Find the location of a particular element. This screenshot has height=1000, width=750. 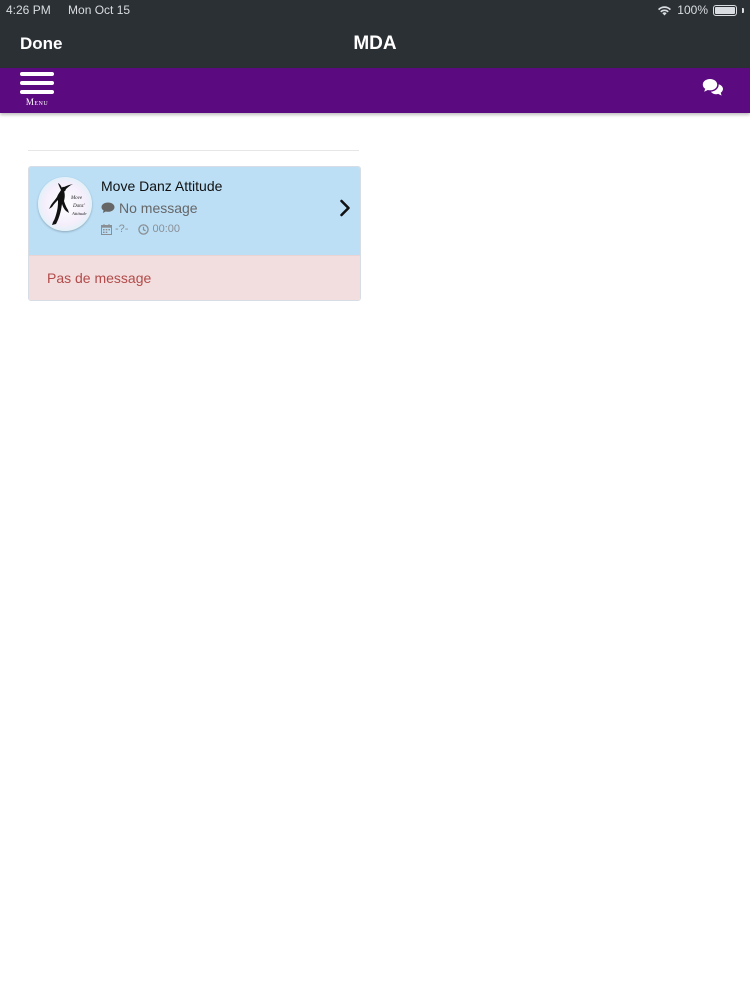

message-time: 00:00 is located at coordinates (166, 229).